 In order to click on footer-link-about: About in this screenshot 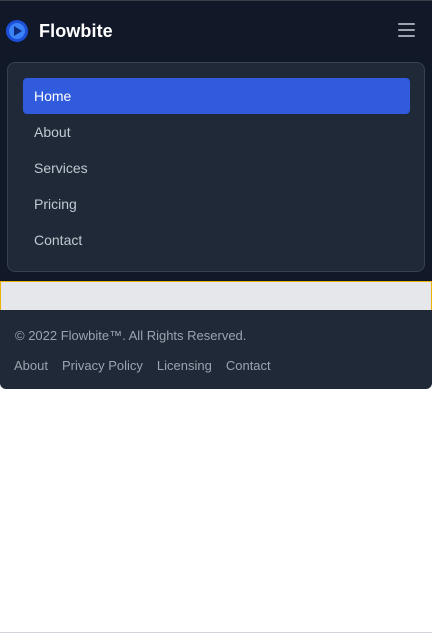, I will do `click(31, 365)`.